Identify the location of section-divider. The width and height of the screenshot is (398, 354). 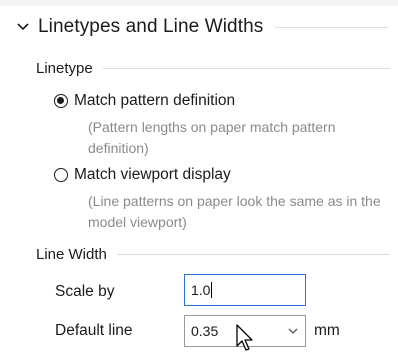
(331, 27).